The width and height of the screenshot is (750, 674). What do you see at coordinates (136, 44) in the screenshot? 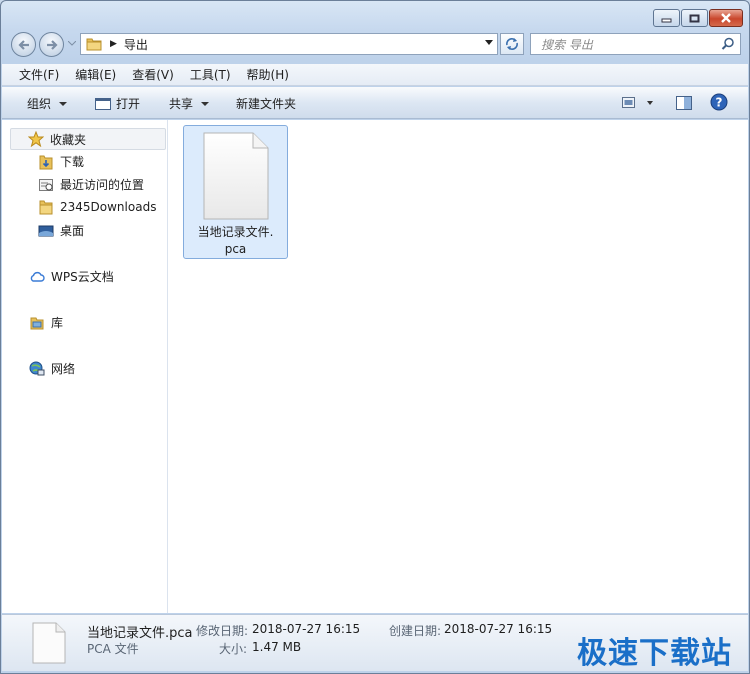
I see `breadcrumb-current: 导出` at bounding box center [136, 44].